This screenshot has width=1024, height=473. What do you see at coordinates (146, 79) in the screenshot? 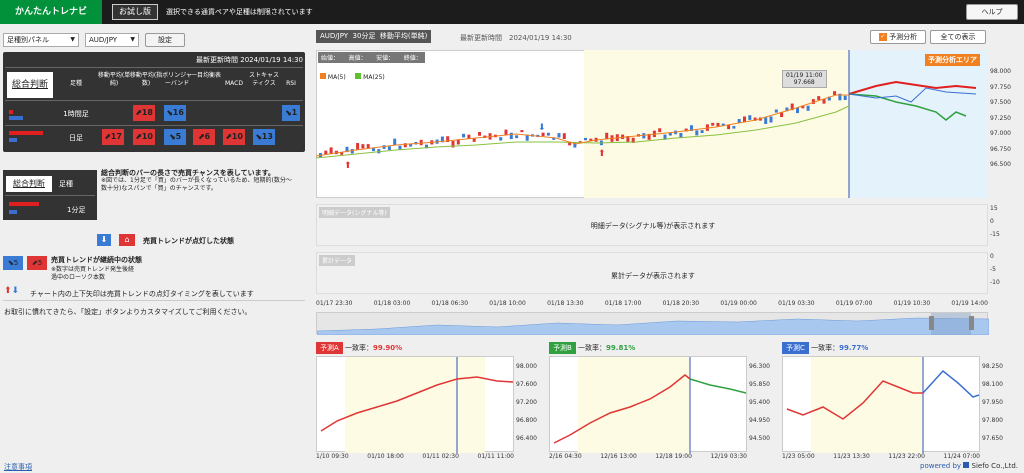
I see `indicator-header: 移動平均(指数)` at bounding box center [146, 79].